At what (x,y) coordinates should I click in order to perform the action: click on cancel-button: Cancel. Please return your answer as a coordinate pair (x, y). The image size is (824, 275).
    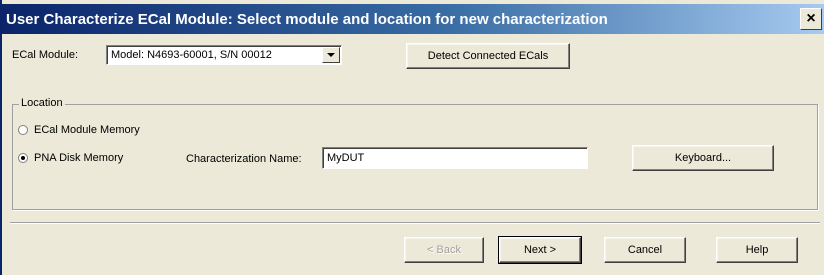
    Looking at the image, I should click on (645, 250).